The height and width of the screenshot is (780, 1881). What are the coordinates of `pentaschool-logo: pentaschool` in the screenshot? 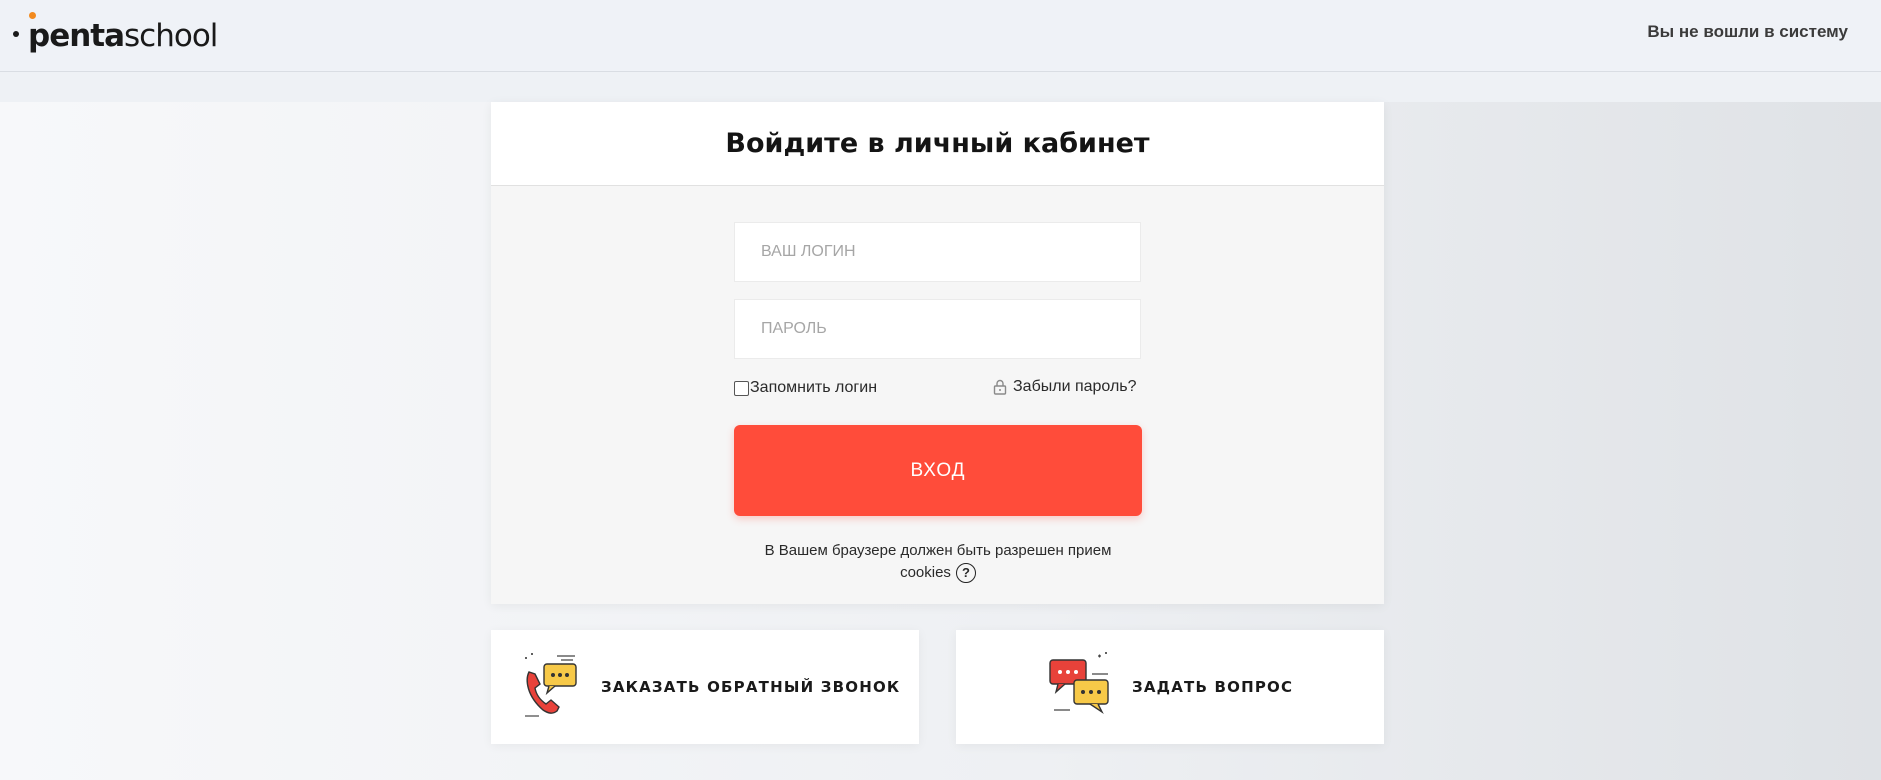 It's located at (118, 35).